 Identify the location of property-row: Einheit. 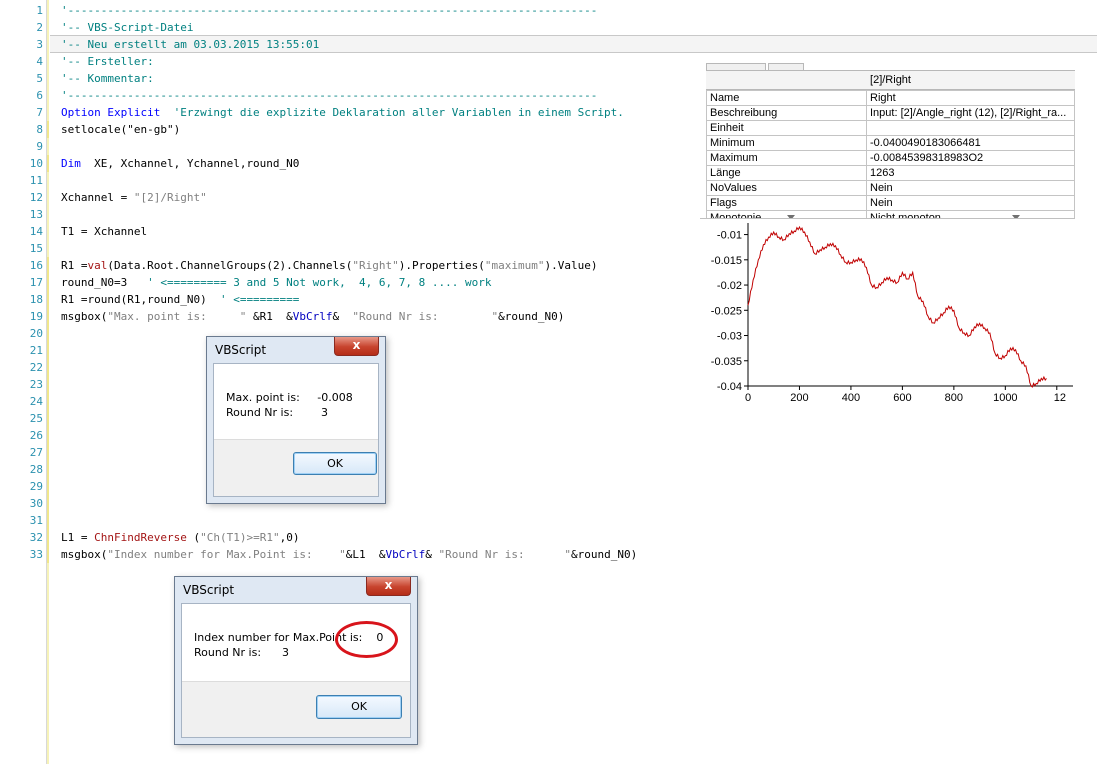
(890, 128).